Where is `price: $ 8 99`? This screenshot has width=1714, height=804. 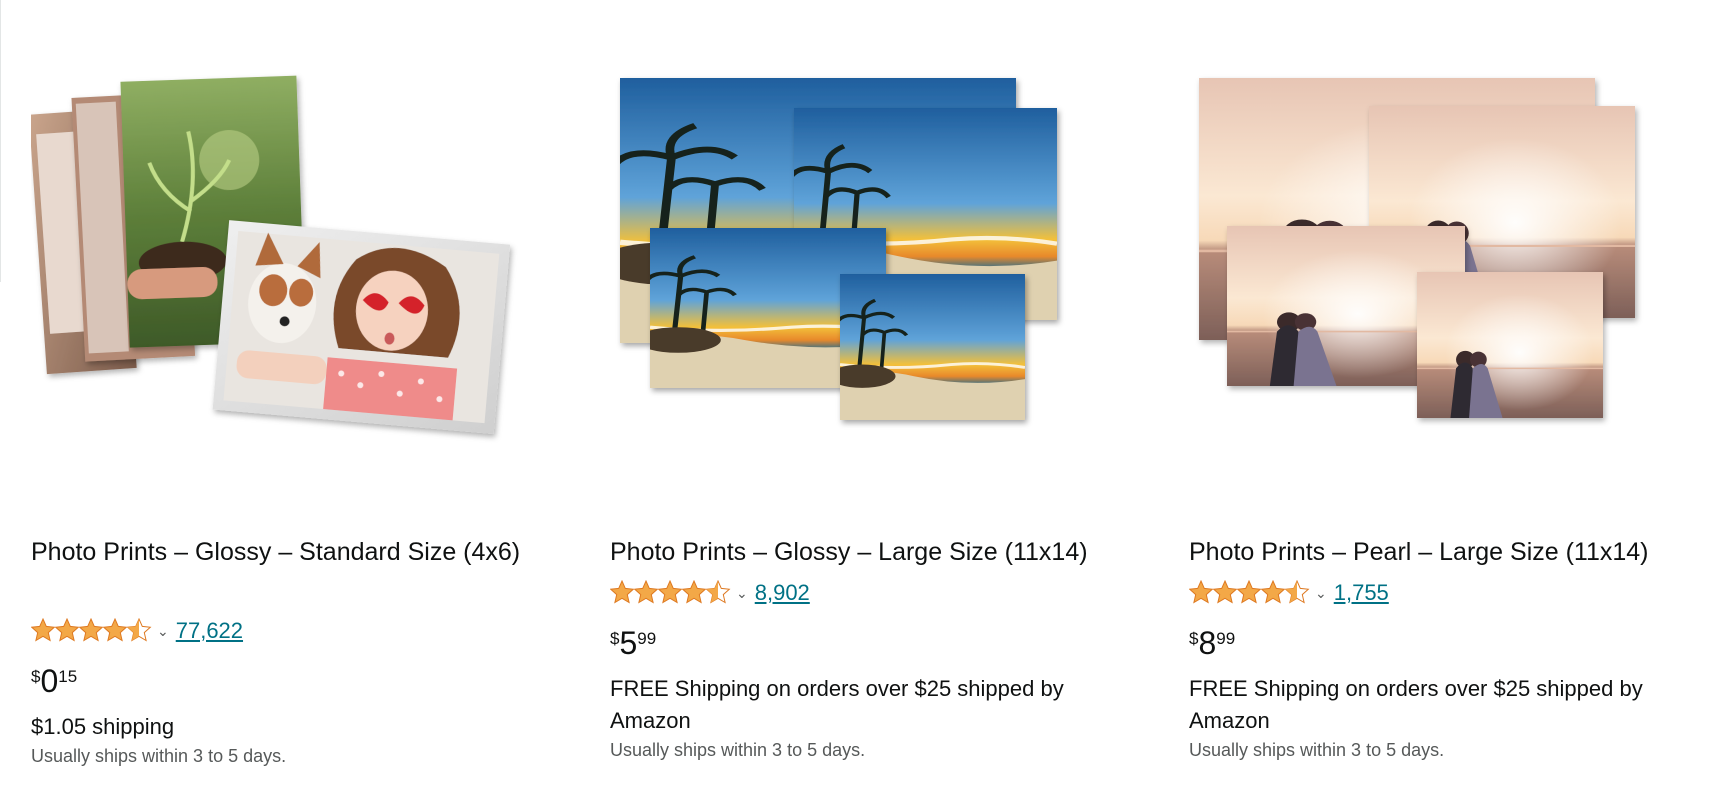
price: $ 8 99 is located at coordinates (1212, 643).